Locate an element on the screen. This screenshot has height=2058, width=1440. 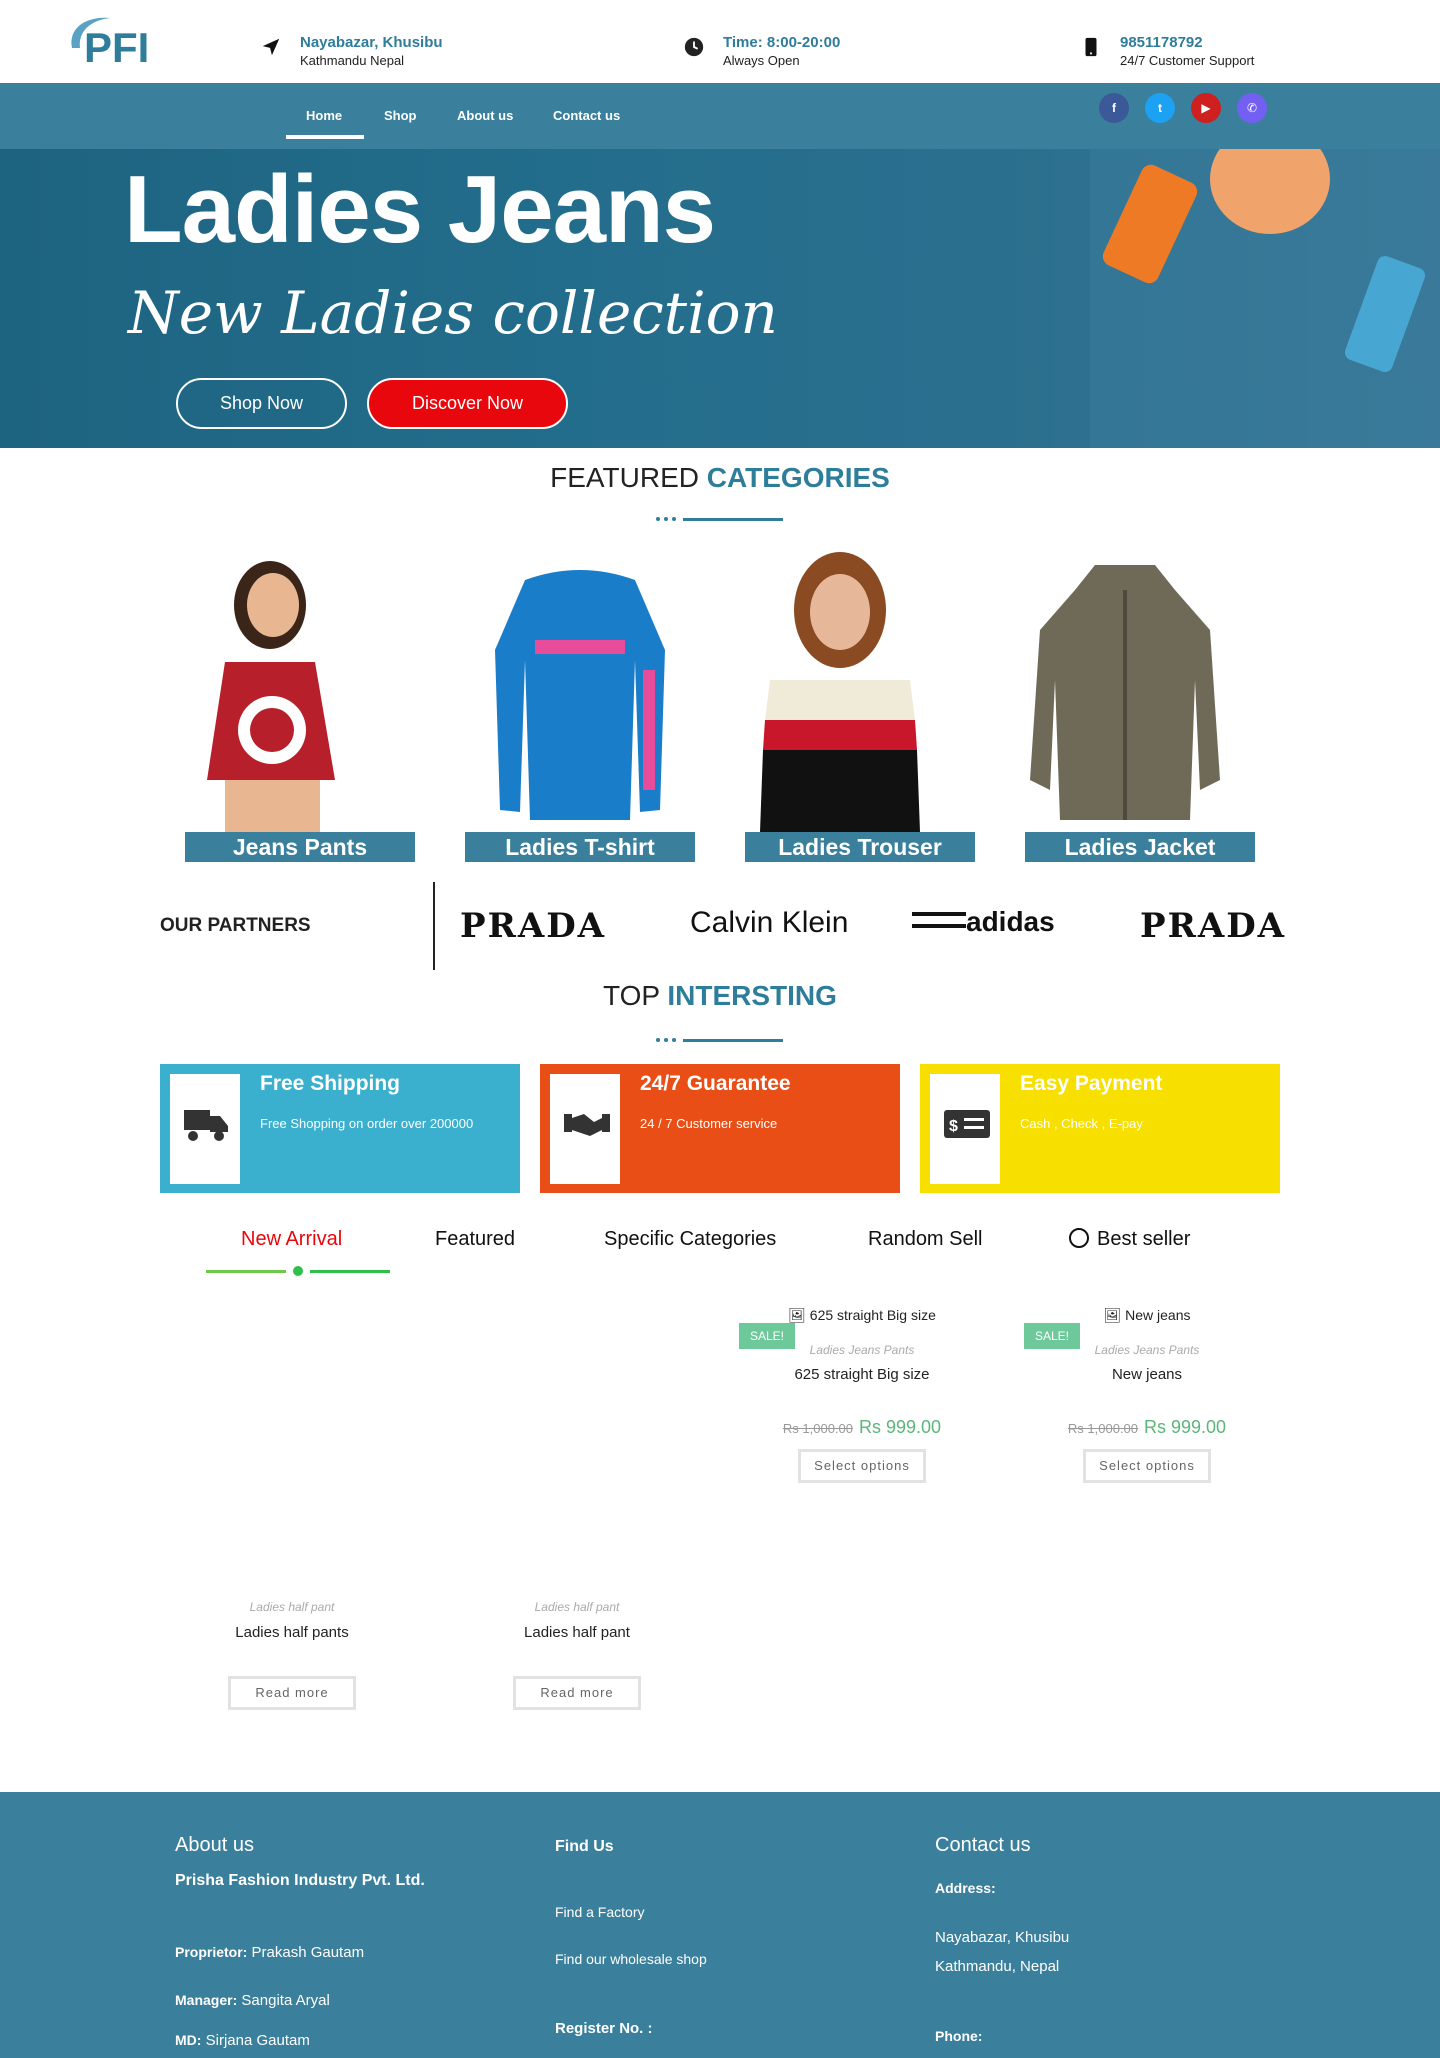
tab-active-indicator is located at coordinates (298, 1271).